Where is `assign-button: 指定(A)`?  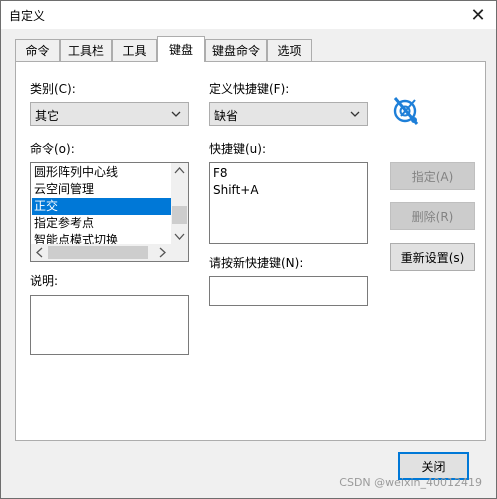 assign-button: 指定(A) is located at coordinates (432, 176).